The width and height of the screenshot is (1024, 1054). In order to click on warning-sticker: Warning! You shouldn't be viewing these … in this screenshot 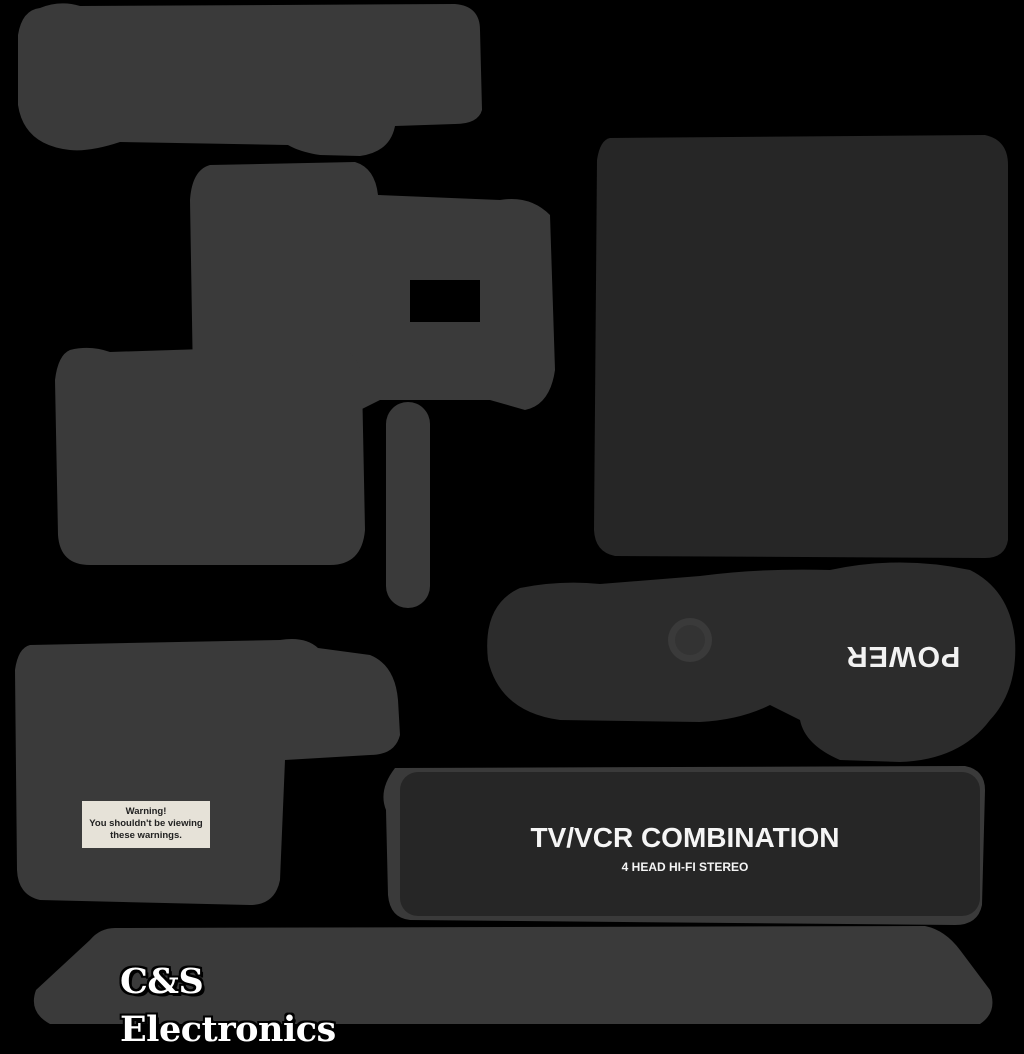, I will do `click(146, 824)`.